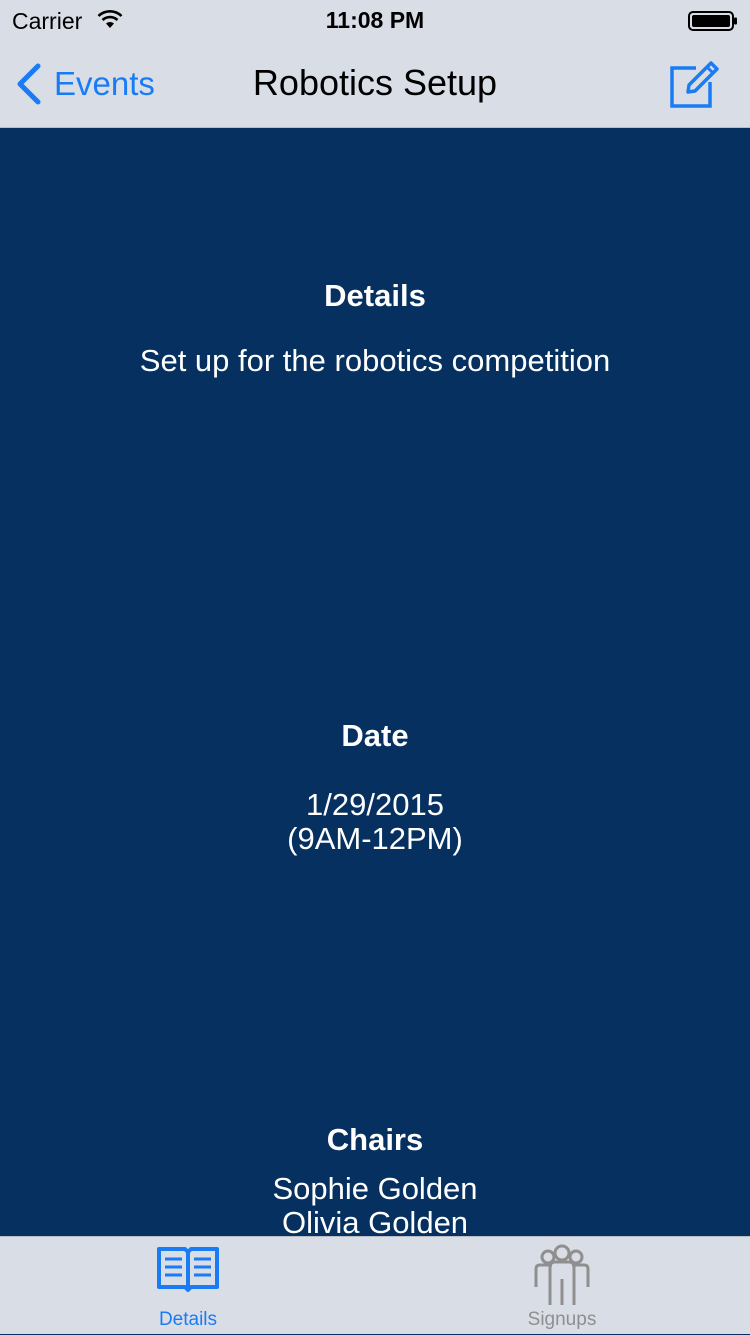  I want to click on tab-bar: Details Signups, so click(375, 1285).